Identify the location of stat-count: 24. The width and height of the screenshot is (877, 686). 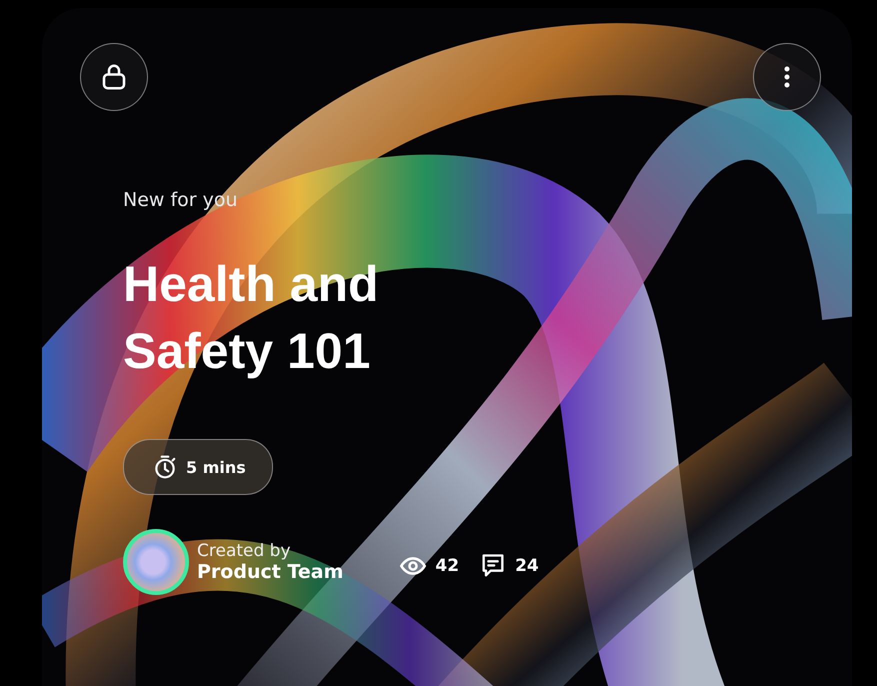
(527, 566).